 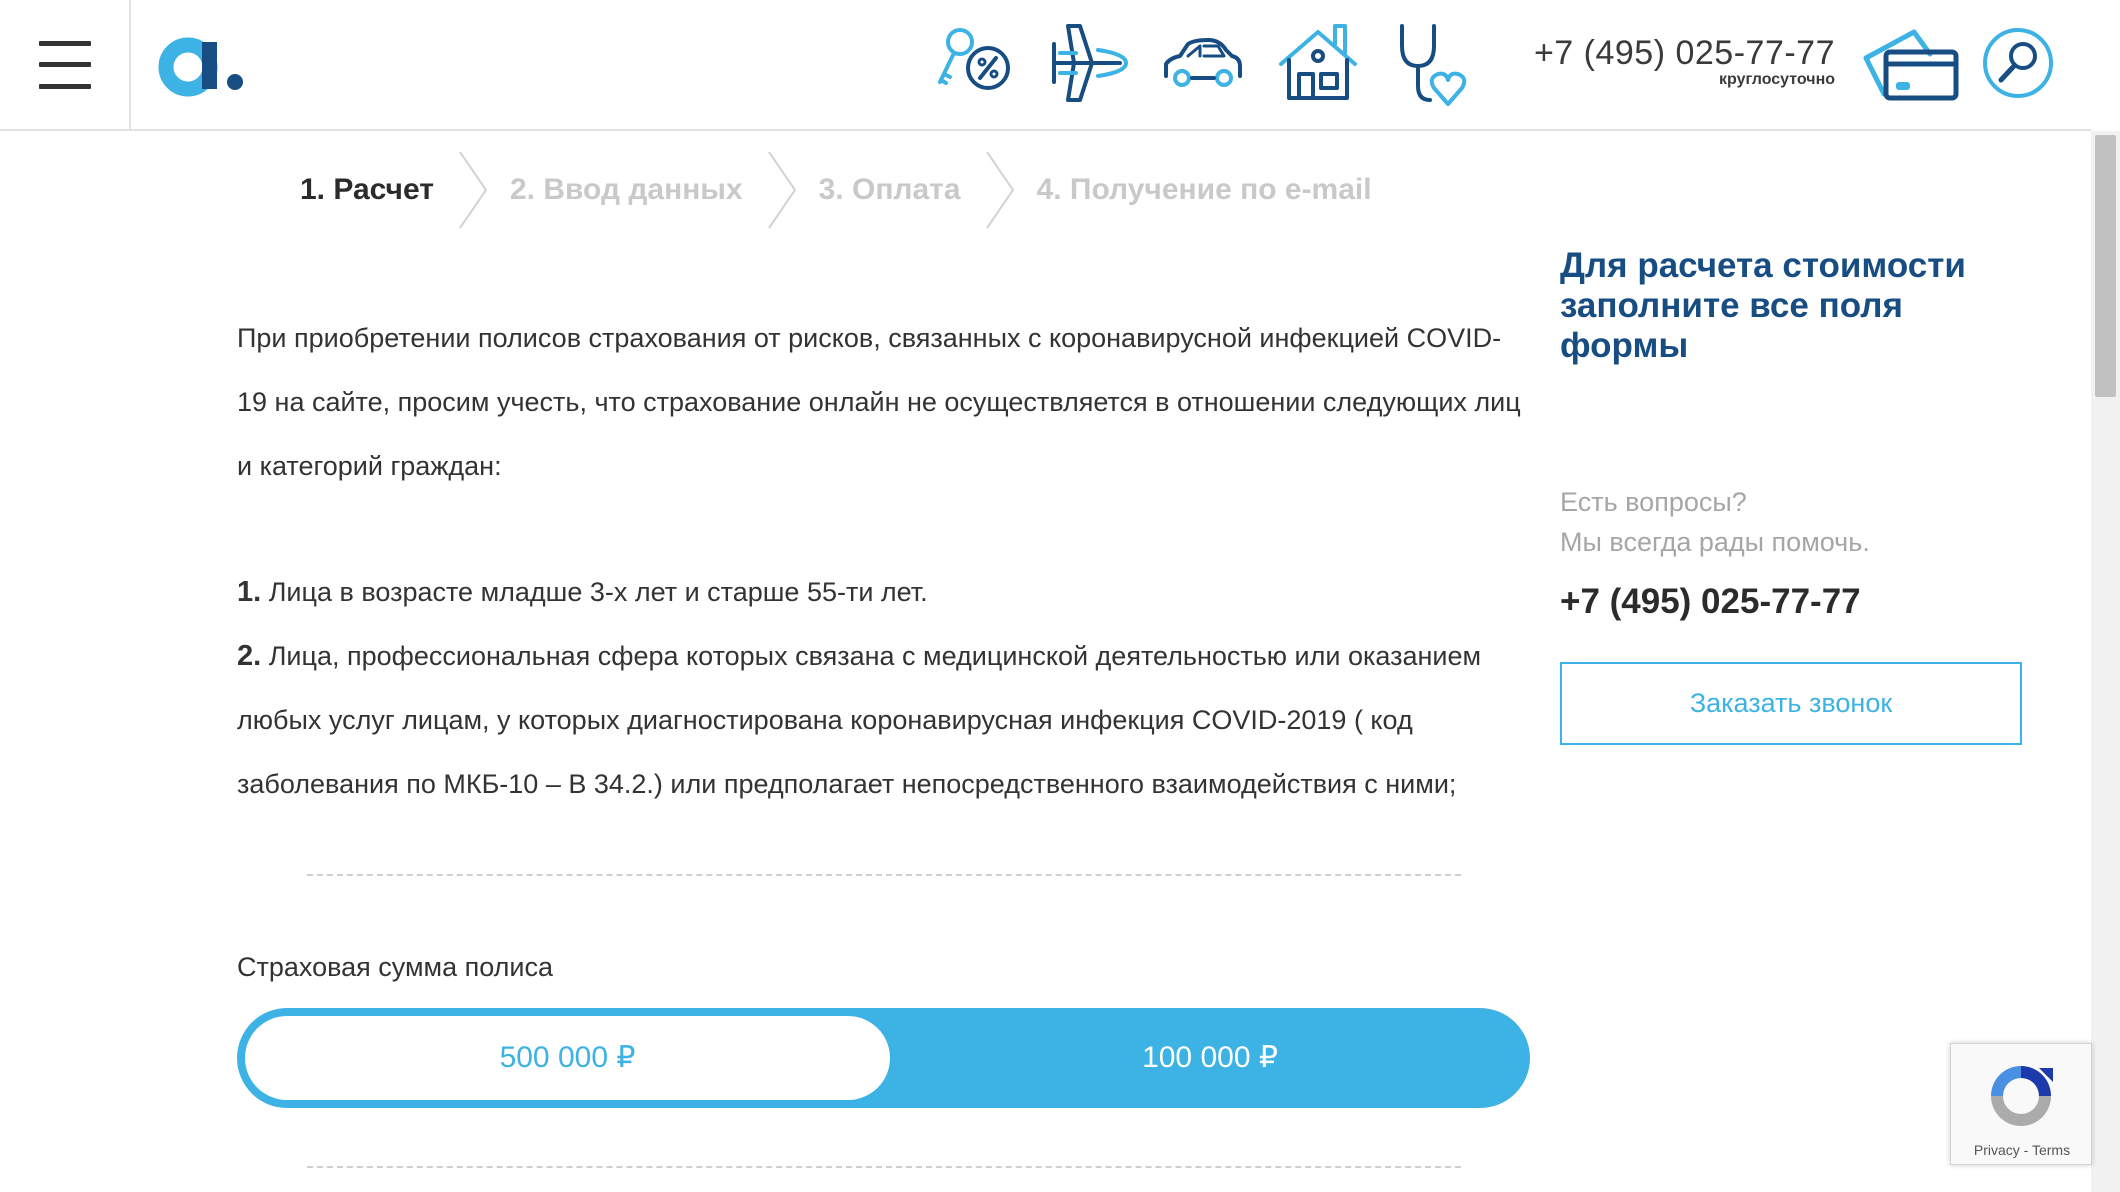 I want to click on insurance-sum-label: Страховая сумма полиса, so click(x=395, y=967).